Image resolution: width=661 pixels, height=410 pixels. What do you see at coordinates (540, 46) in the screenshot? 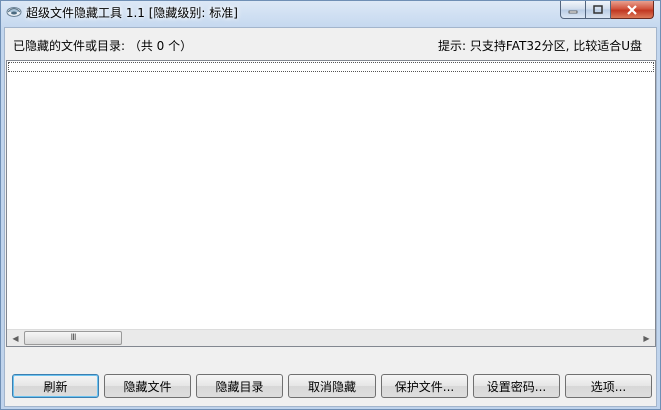
I see `hint-label: 提示: 只支持FAT32分区, 比较适合U盘` at bounding box center [540, 46].